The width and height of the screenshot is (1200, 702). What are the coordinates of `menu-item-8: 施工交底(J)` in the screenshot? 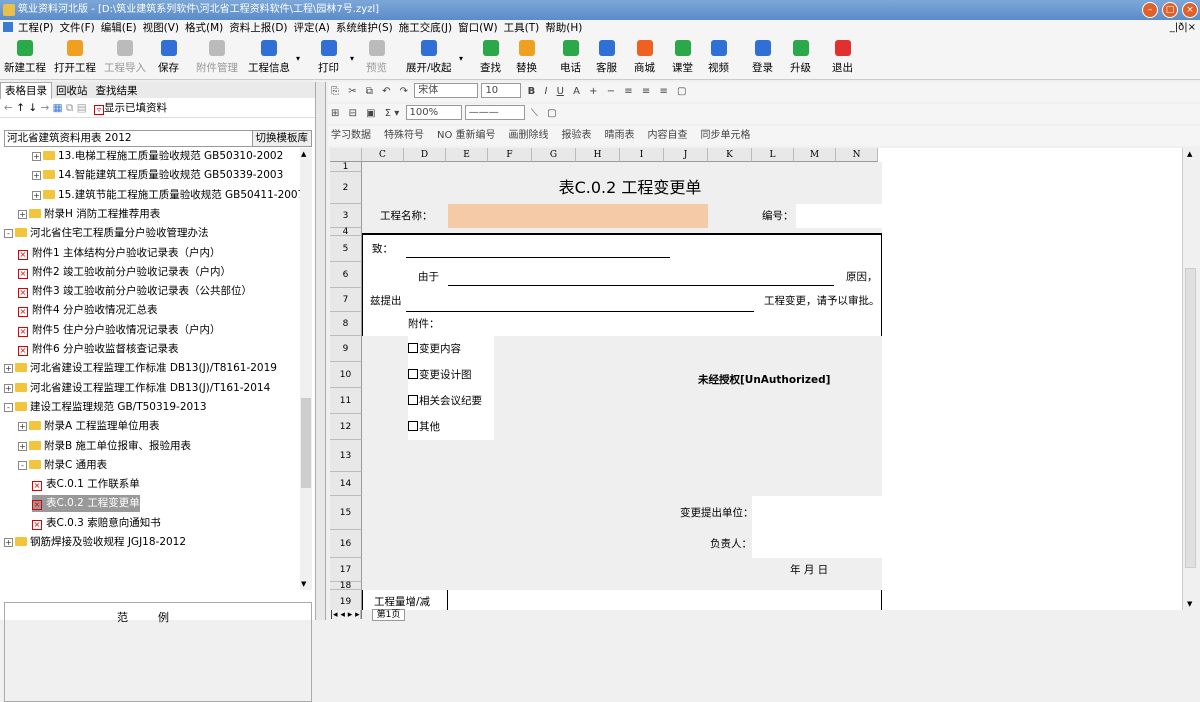 It's located at (425, 28).